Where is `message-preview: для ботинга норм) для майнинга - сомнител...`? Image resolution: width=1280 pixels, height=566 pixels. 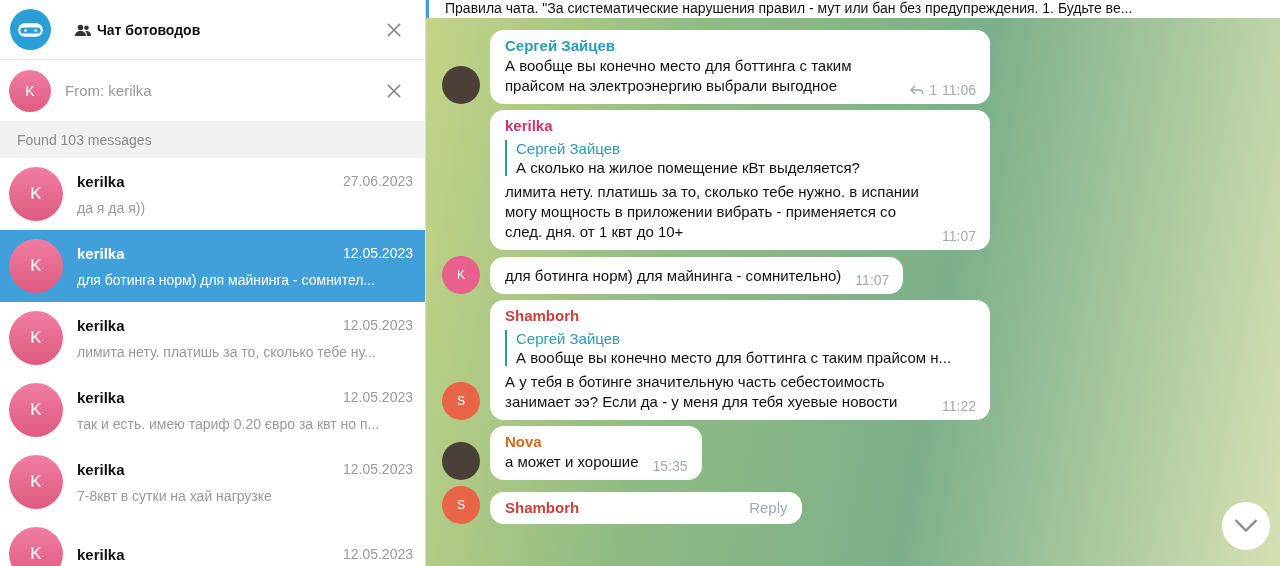
message-preview: для ботинга норм) для майнинга - сомнител... is located at coordinates (227, 279).